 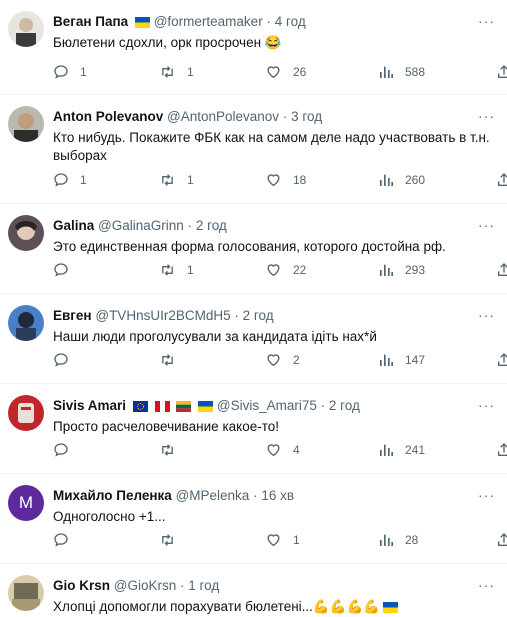 What do you see at coordinates (208, 21) in the screenshot?
I see `user-handle: @formerteamaker` at bounding box center [208, 21].